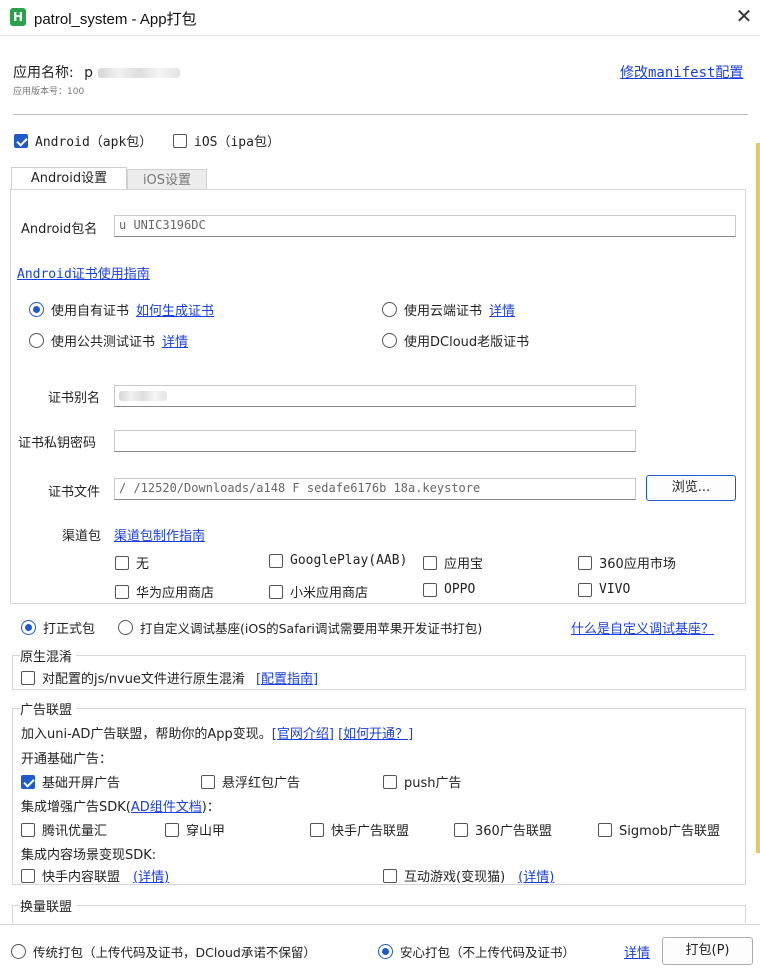 This screenshot has height=975, width=760. What do you see at coordinates (58, 627) in the screenshot?
I see `build-release-option: 打正式包` at bounding box center [58, 627].